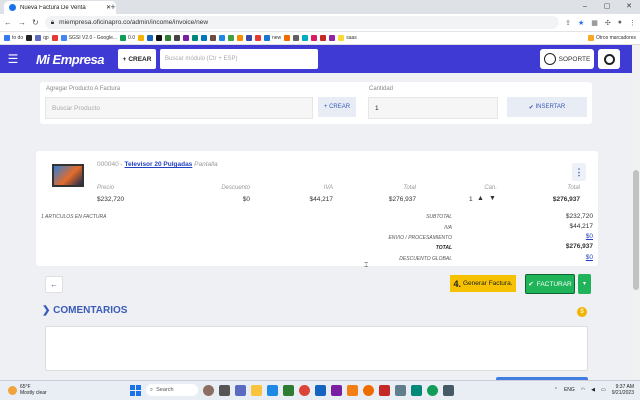 This screenshot has height=400, width=640. I want to click on create-product-button: + CREAR, so click(337, 107).